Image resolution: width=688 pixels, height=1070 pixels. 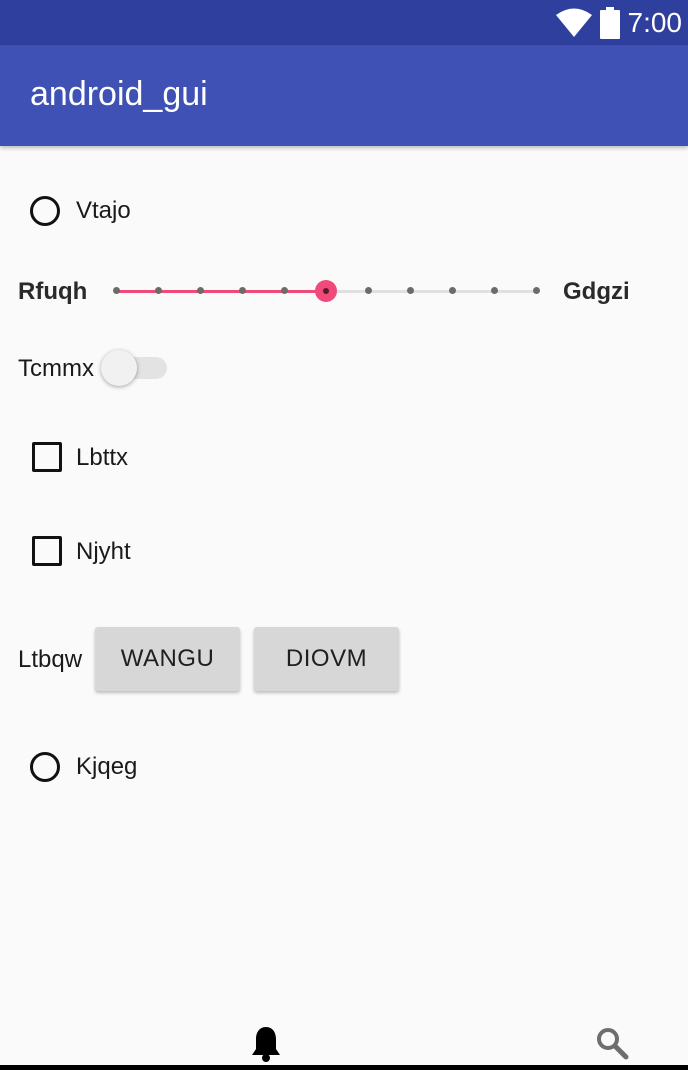 What do you see at coordinates (47, 551) in the screenshot?
I see `checkbox-njyht` at bounding box center [47, 551].